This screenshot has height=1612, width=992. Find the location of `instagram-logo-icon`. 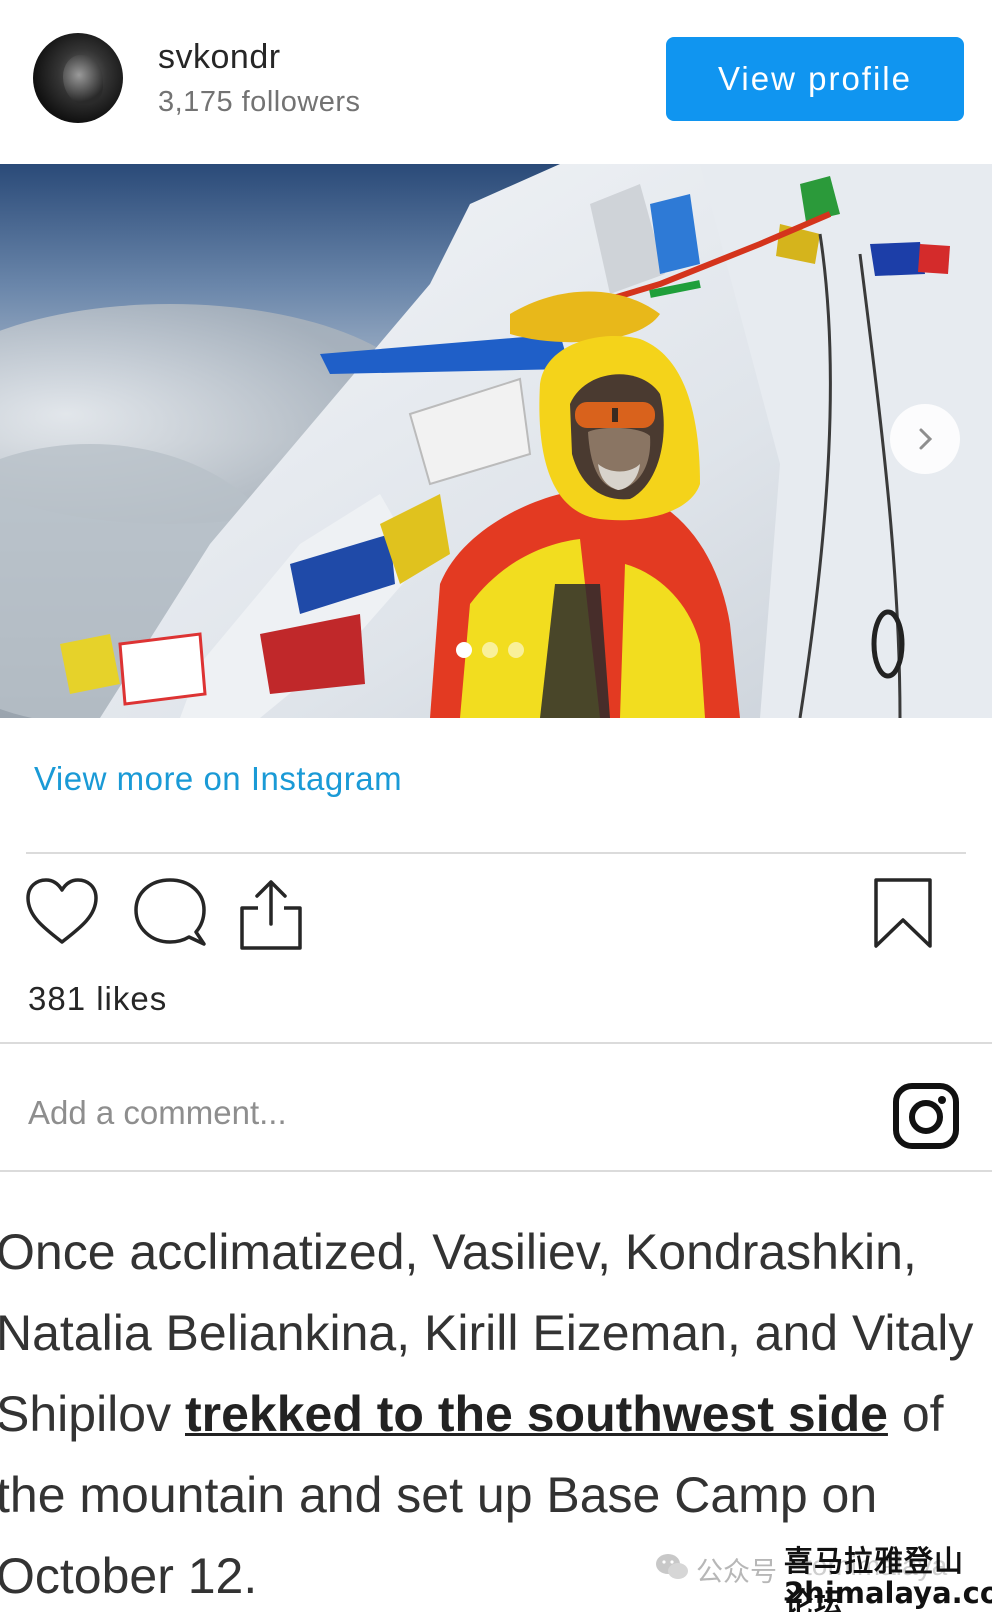

instagram-logo-icon is located at coordinates (926, 1116).